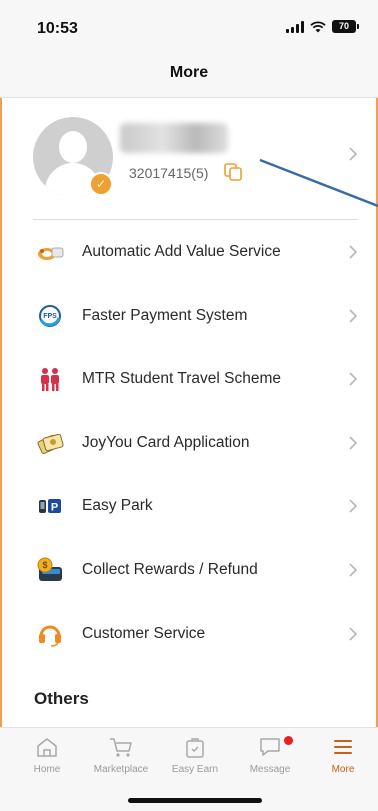 Image resolution: width=378 pixels, height=811 pixels. Describe the element at coordinates (47, 759) in the screenshot. I see `tab-home: Home` at that location.